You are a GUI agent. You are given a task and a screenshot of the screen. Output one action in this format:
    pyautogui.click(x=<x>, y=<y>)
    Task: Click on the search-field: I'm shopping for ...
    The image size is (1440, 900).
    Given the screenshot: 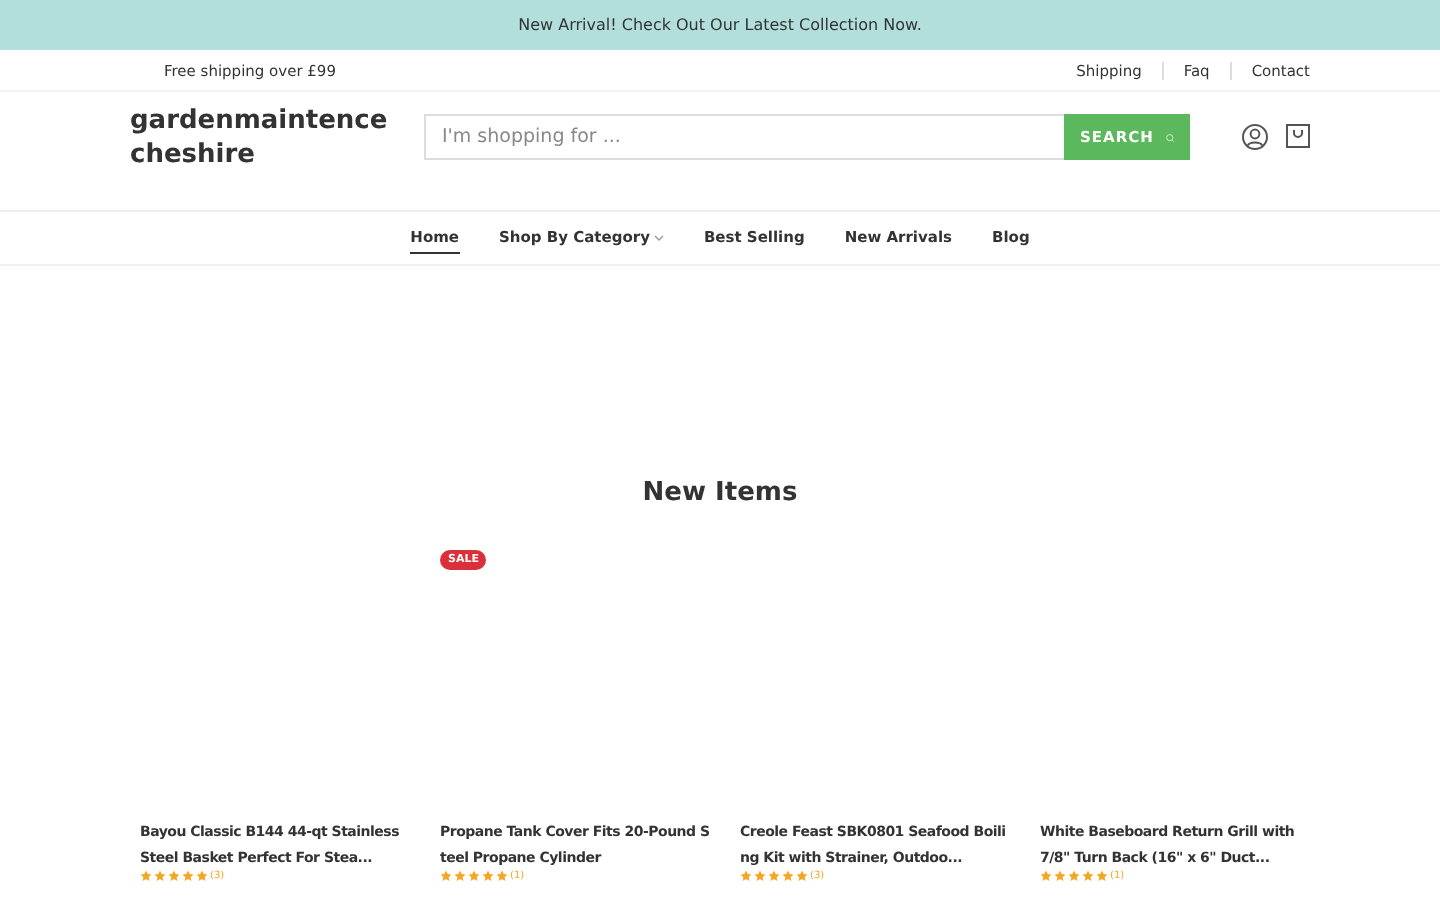 What is the action you would take?
    pyautogui.click(x=744, y=137)
    